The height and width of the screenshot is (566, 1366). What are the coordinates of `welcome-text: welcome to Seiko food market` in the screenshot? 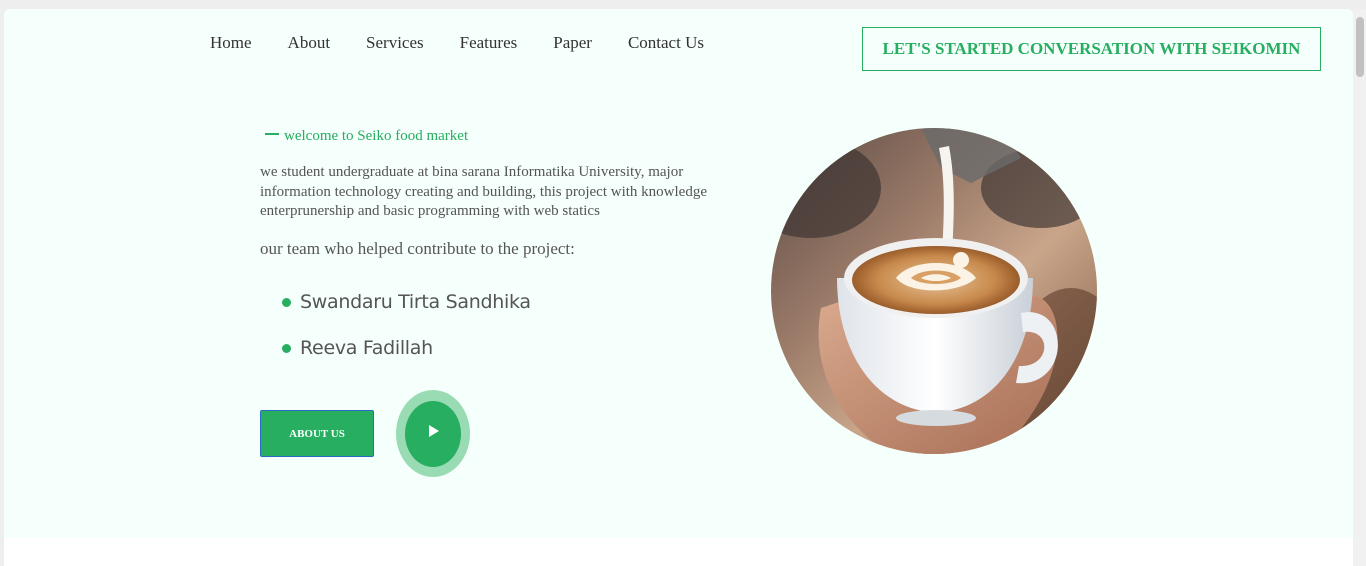 It's located at (376, 136).